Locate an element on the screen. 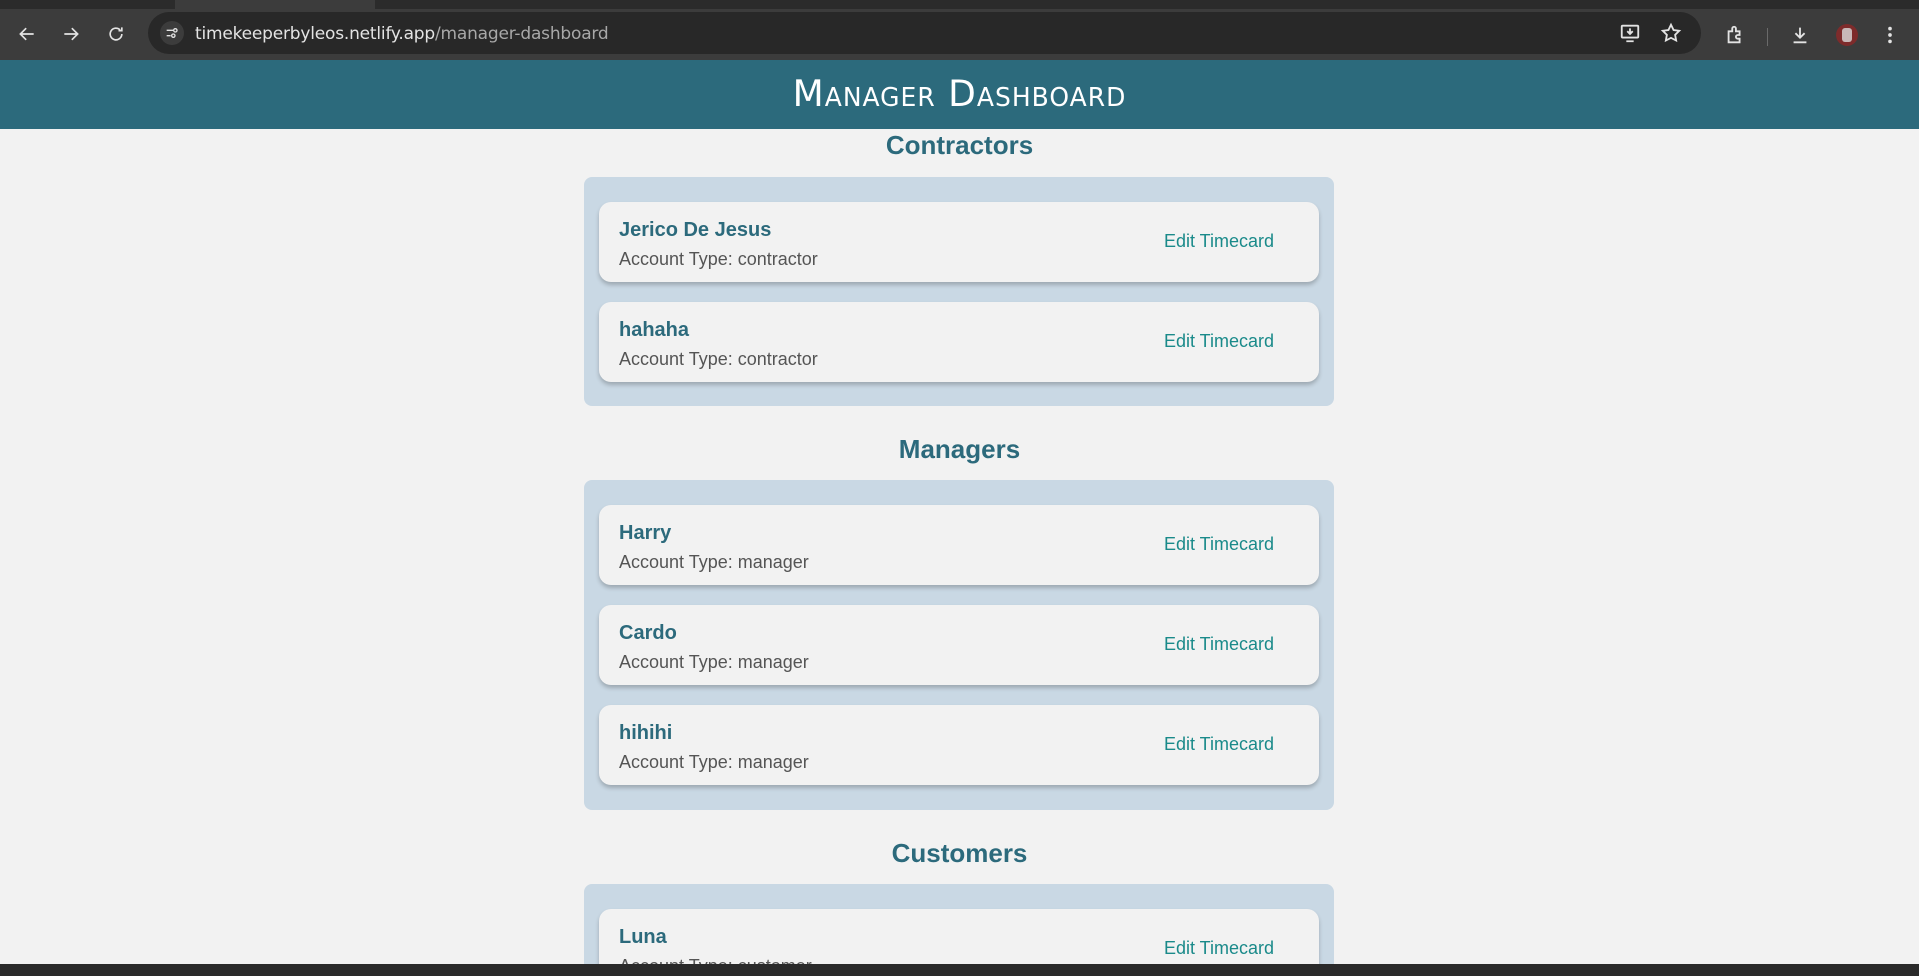 This screenshot has height=976, width=1919. arrow-left-icon is located at coordinates (26, 34).